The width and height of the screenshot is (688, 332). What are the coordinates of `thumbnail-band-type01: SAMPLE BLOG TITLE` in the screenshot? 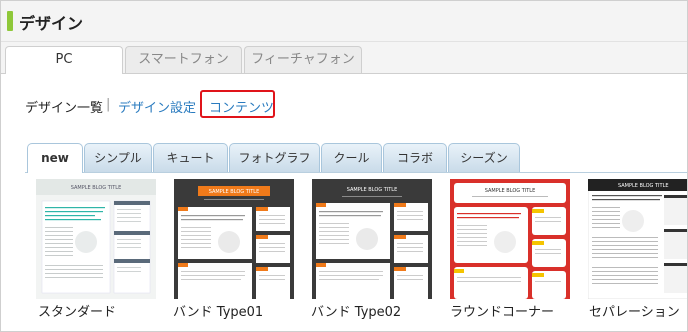 It's located at (234, 239).